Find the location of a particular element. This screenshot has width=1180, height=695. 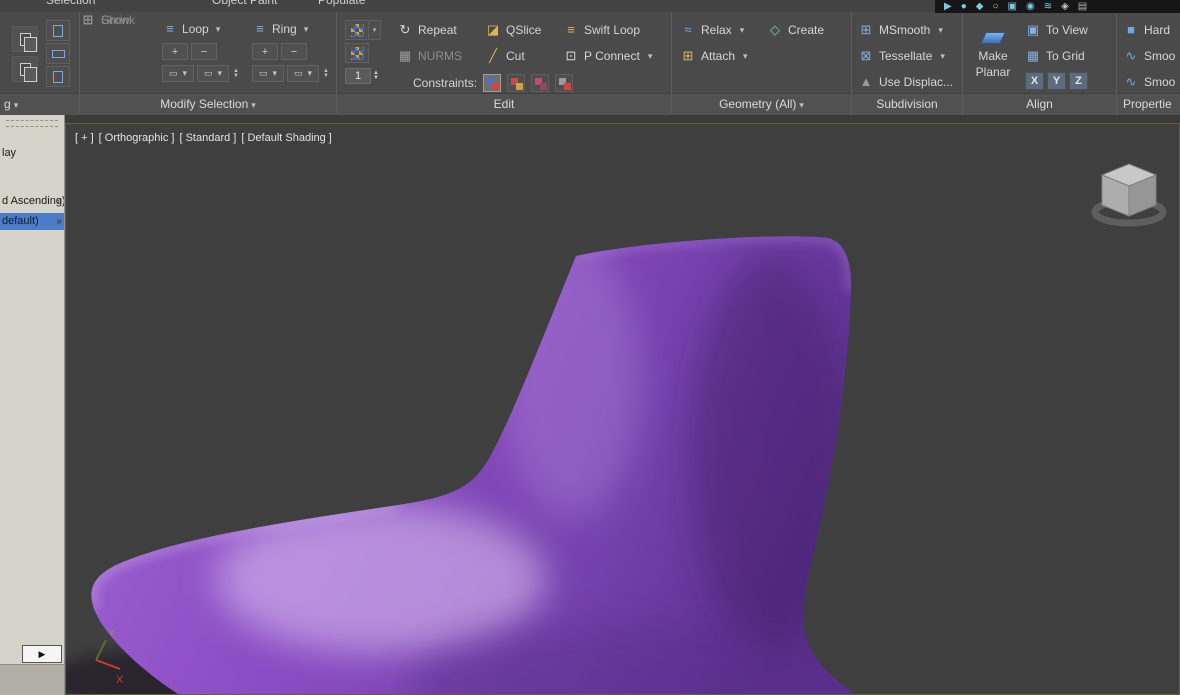

lights-icon: ○ is located at coordinates (995, 6).